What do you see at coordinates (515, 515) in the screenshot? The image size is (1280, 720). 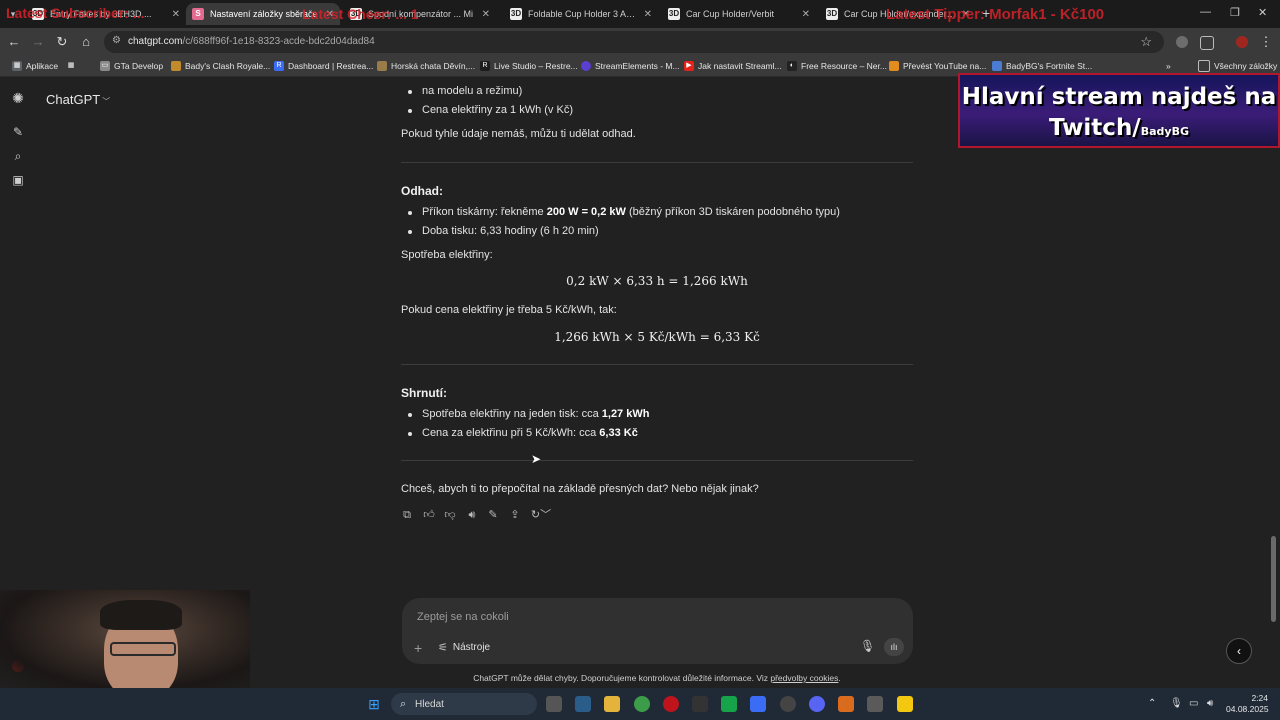 I see `share-icon: ⇪` at bounding box center [515, 515].